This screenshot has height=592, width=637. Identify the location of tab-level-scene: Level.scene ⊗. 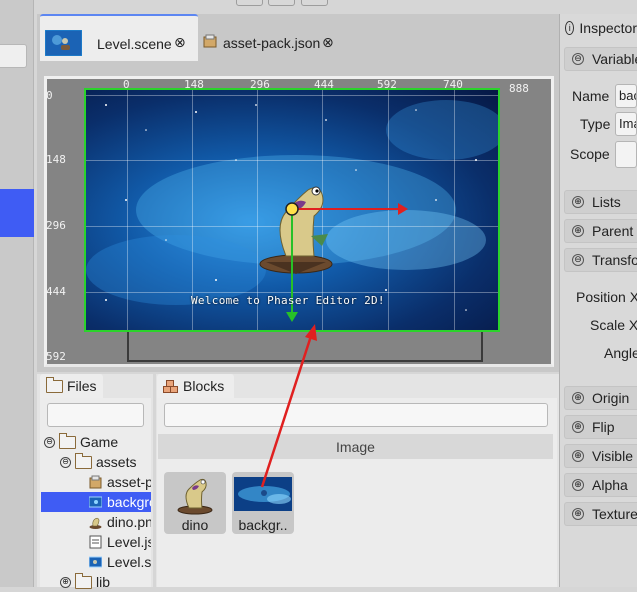
(119, 37).